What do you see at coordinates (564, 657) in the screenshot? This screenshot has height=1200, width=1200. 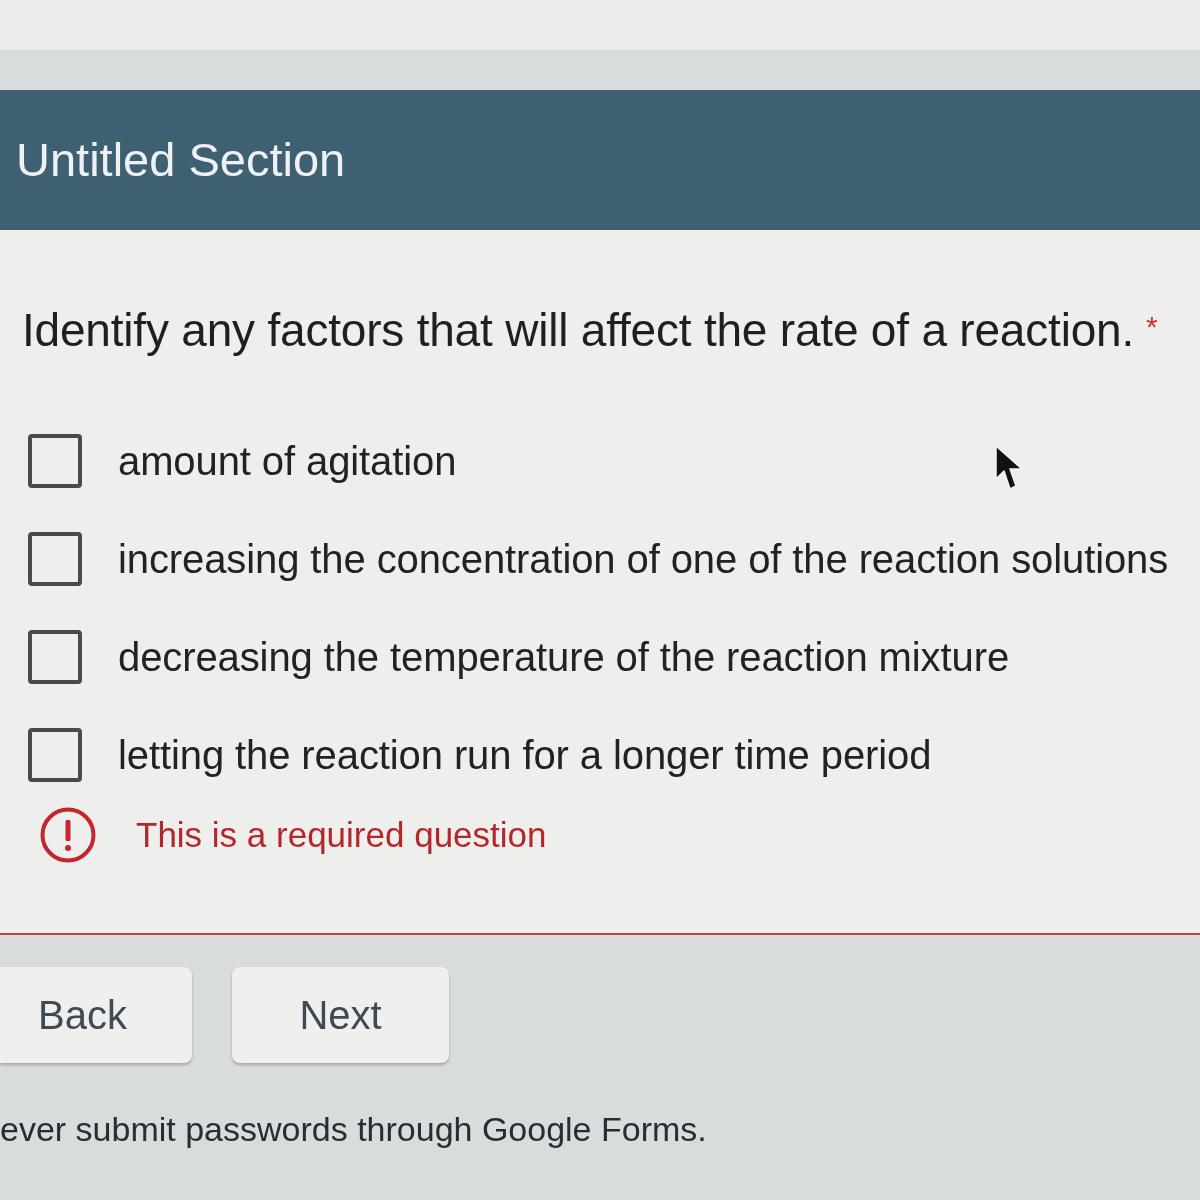 I see `option-label: decreasing the temperature of the reaction mixture` at bounding box center [564, 657].